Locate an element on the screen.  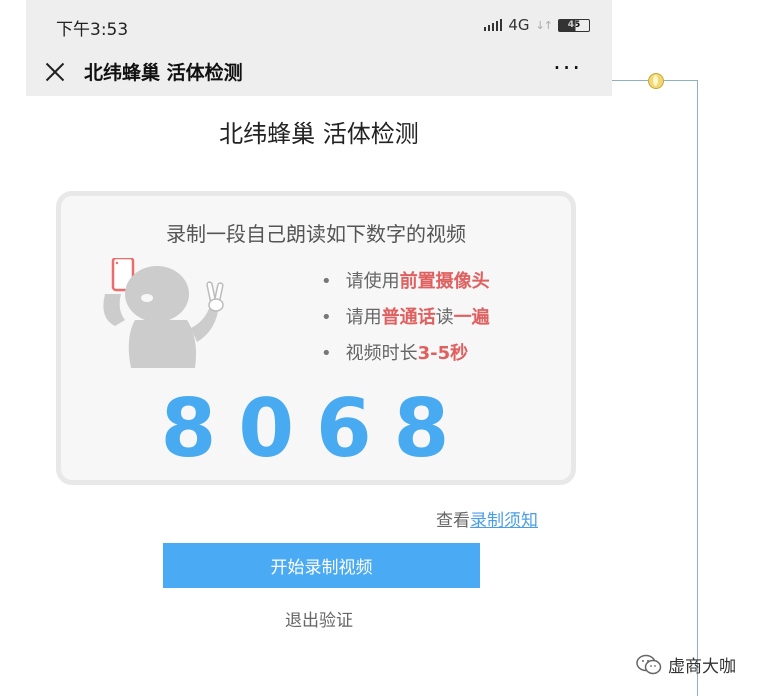
battery-icon: 45 is located at coordinates (574, 25).